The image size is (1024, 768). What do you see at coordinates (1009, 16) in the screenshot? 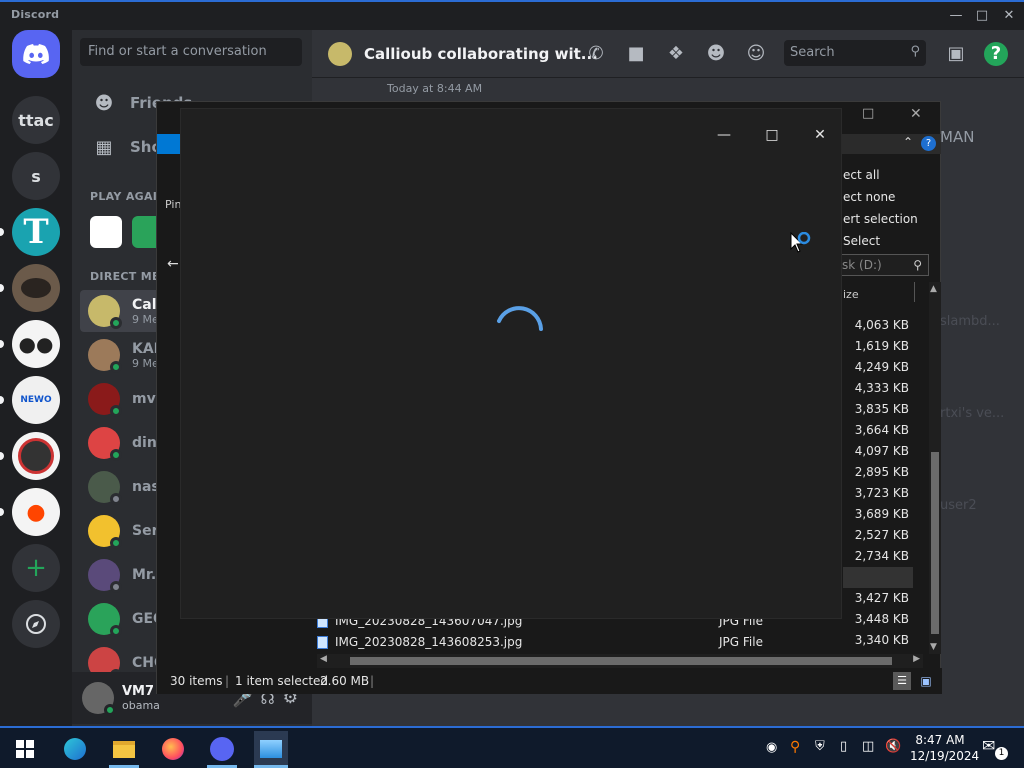
I see `close-button: ✕` at bounding box center [1009, 16].